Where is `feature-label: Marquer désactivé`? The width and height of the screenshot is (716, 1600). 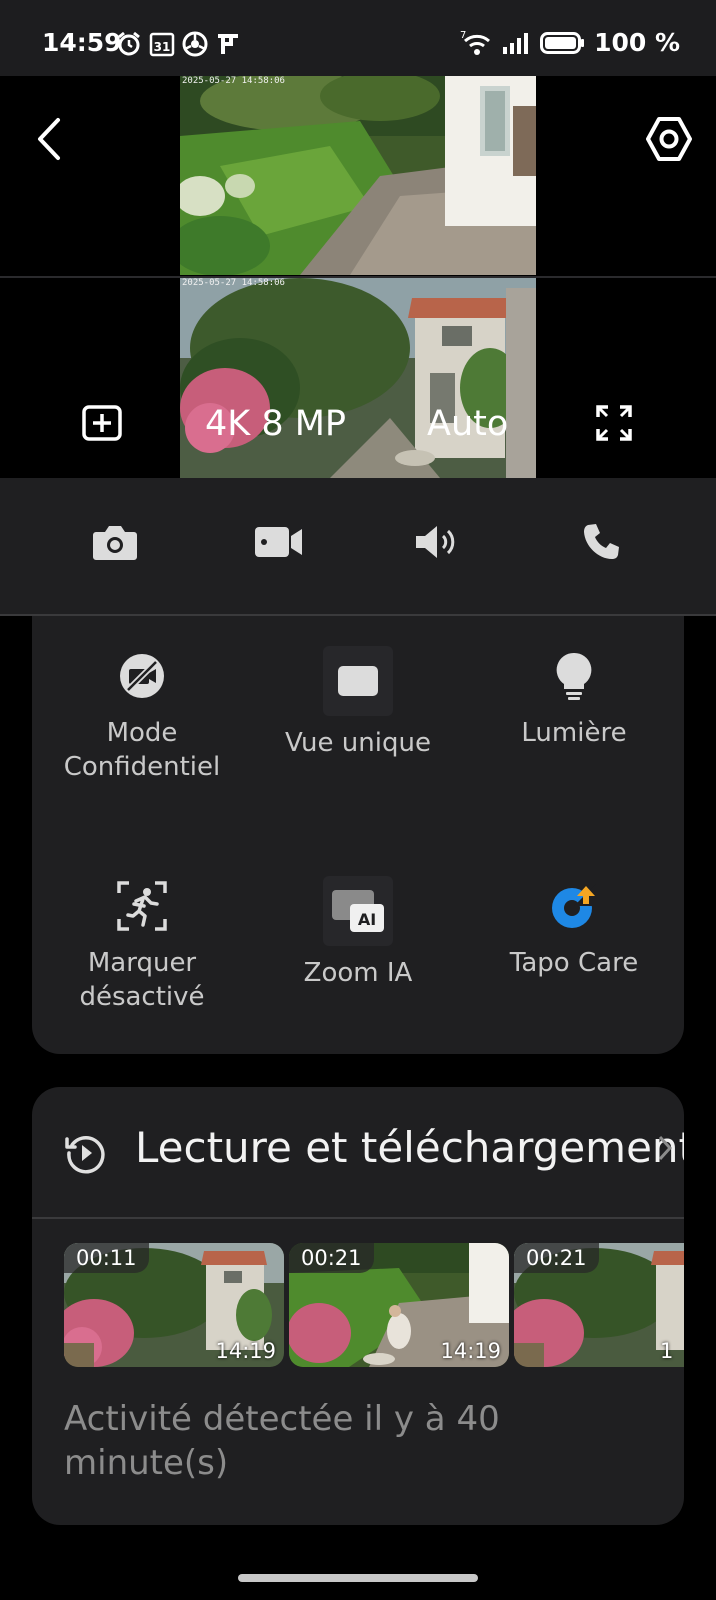 feature-label: Marquer désactivé is located at coordinates (142, 980).